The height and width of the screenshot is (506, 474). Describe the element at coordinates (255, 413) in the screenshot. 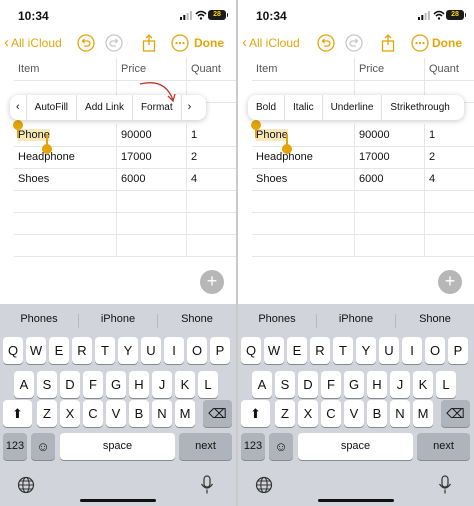

I see `shift-key: ⬆` at that location.